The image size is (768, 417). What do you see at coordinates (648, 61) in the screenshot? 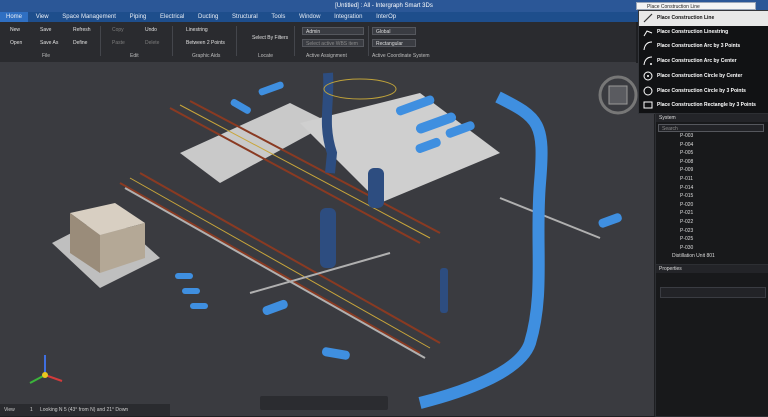
I see `construction-arc-center-icon` at bounding box center [648, 61].